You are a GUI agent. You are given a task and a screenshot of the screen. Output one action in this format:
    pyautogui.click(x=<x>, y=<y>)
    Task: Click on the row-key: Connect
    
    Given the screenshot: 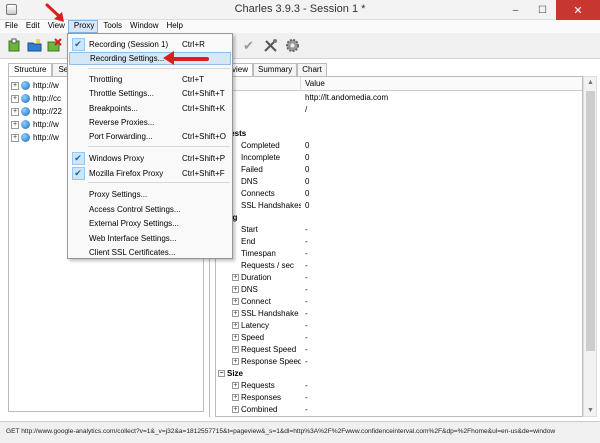 What is the action you would take?
    pyautogui.click(x=256, y=301)
    